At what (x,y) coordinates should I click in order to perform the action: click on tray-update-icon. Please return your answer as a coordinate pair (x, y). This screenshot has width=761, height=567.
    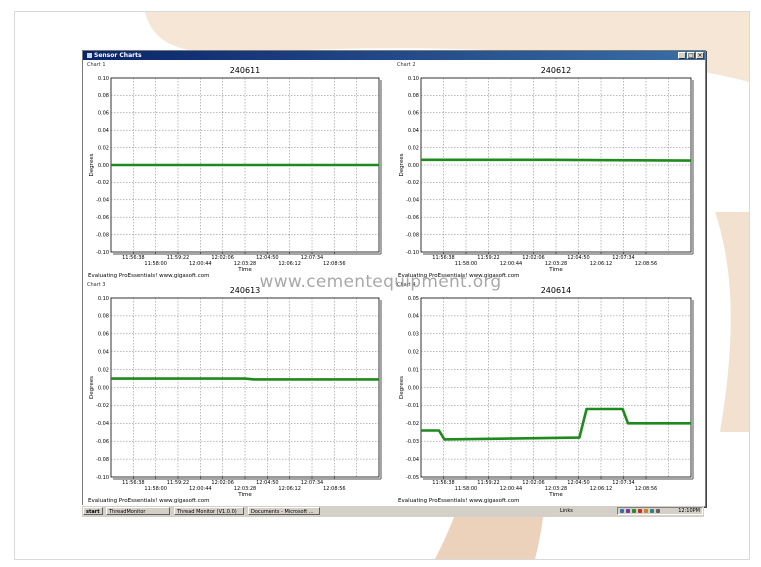
    Looking at the image, I should click on (646, 511).